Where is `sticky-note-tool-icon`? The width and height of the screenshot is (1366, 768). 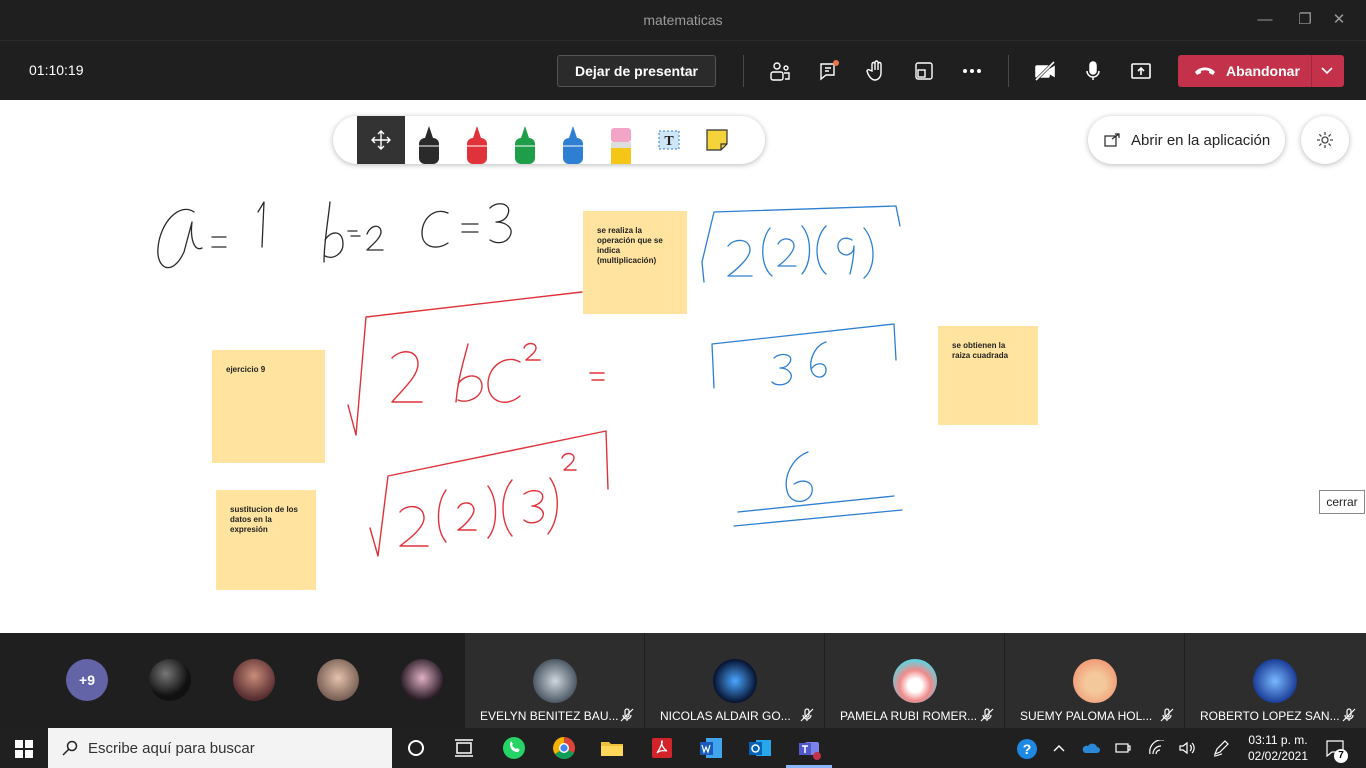 sticky-note-tool-icon is located at coordinates (717, 140).